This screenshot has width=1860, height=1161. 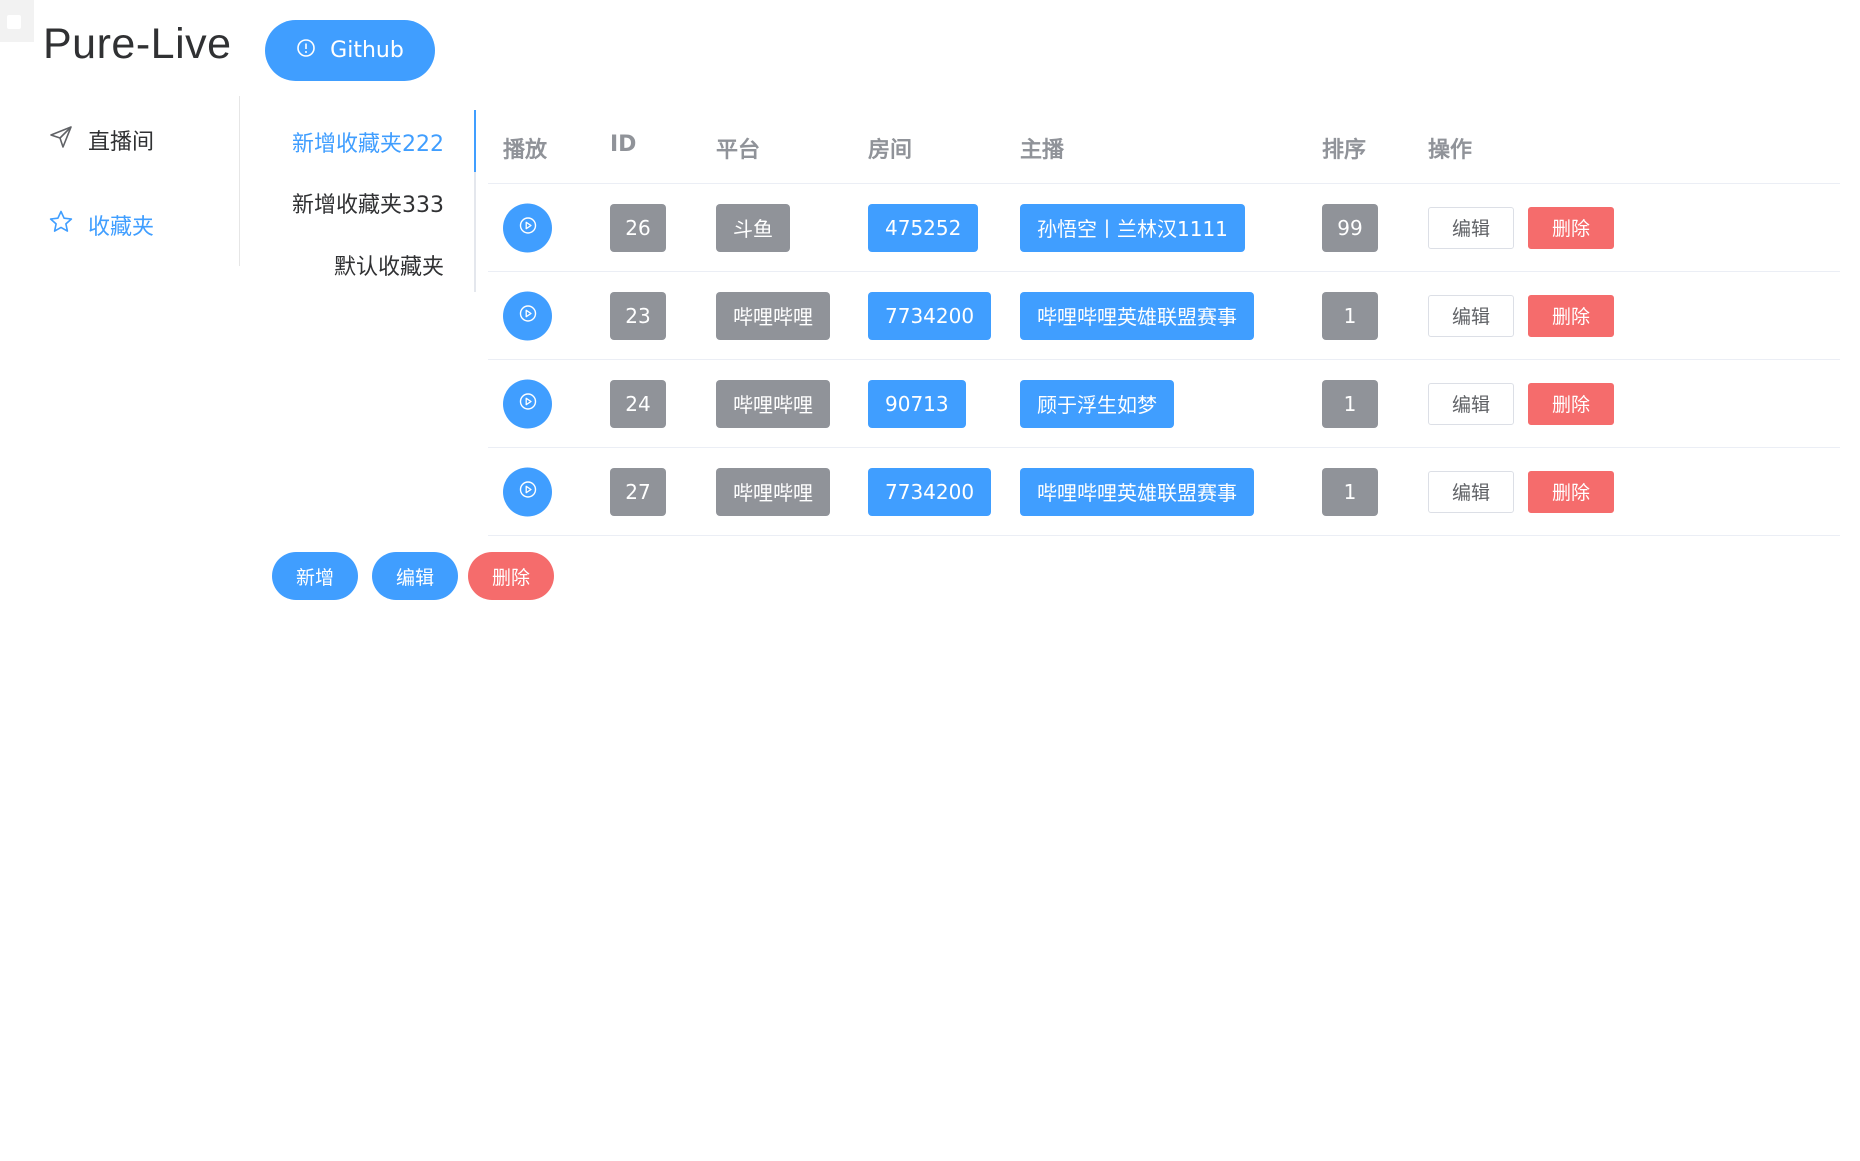 What do you see at coordinates (638, 491) in the screenshot?
I see `id-tag: 27` at bounding box center [638, 491].